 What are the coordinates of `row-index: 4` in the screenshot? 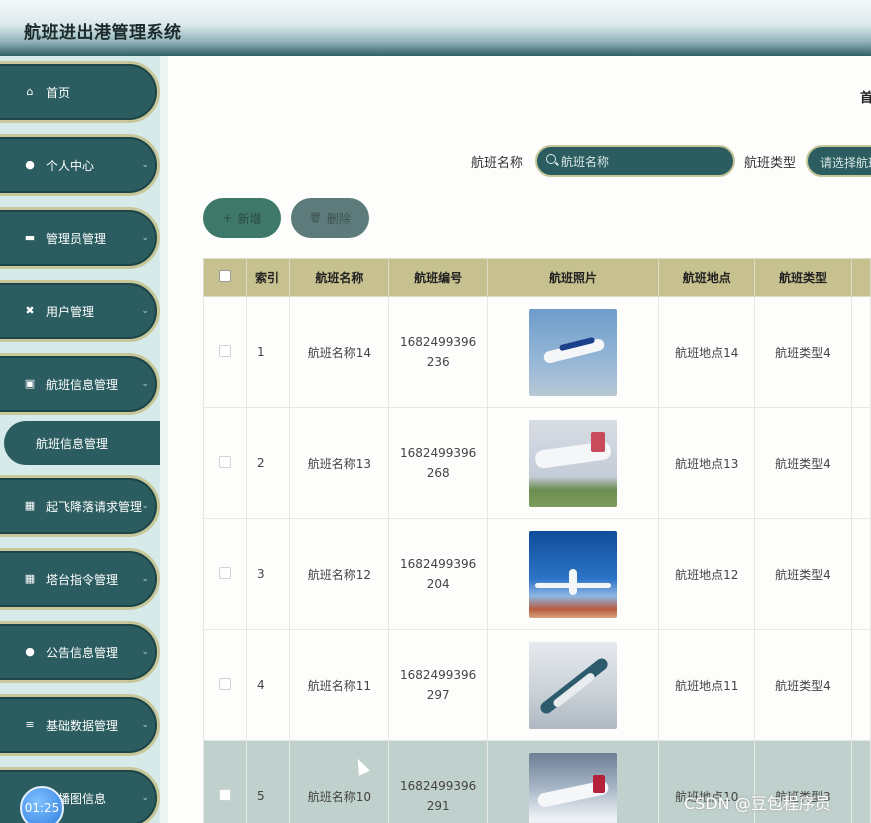 It's located at (268, 685).